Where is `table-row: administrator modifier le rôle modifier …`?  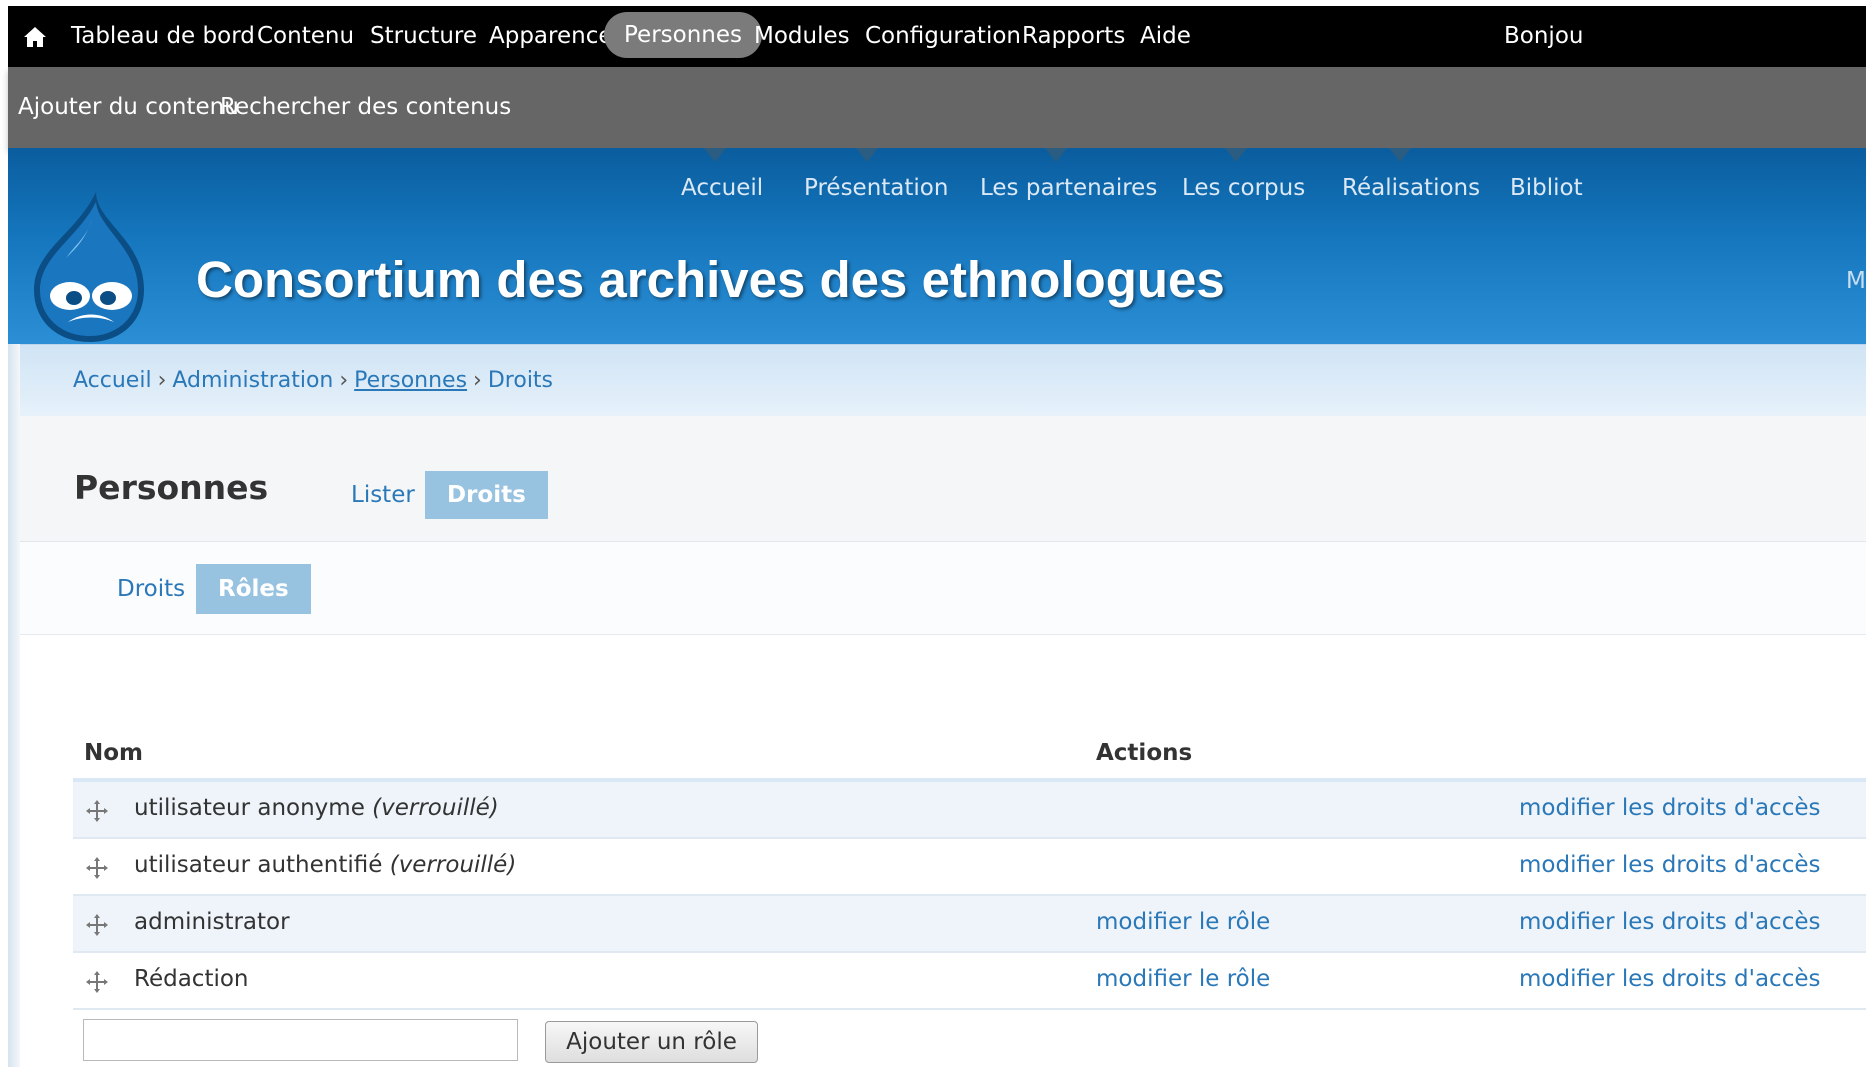
table-row: administrator modifier le rôle modifier … is located at coordinates (969, 924).